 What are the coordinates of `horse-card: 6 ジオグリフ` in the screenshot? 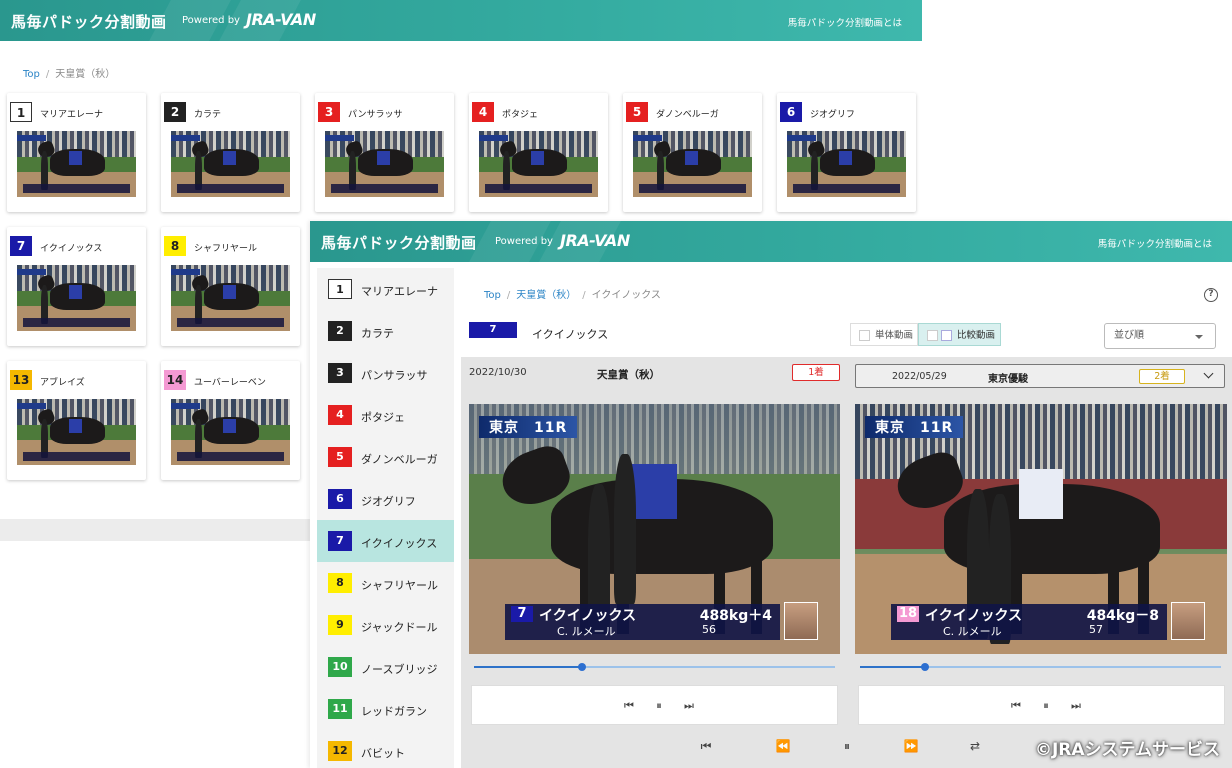 It's located at (846, 152).